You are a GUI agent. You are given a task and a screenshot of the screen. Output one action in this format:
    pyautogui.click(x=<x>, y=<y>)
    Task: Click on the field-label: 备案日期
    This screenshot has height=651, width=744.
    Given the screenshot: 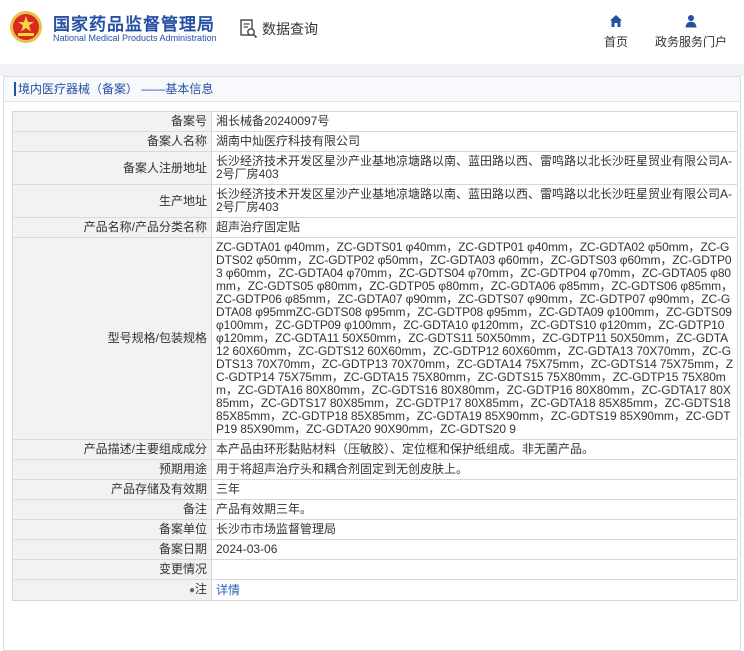 What is the action you would take?
    pyautogui.click(x=112, y=549)
    